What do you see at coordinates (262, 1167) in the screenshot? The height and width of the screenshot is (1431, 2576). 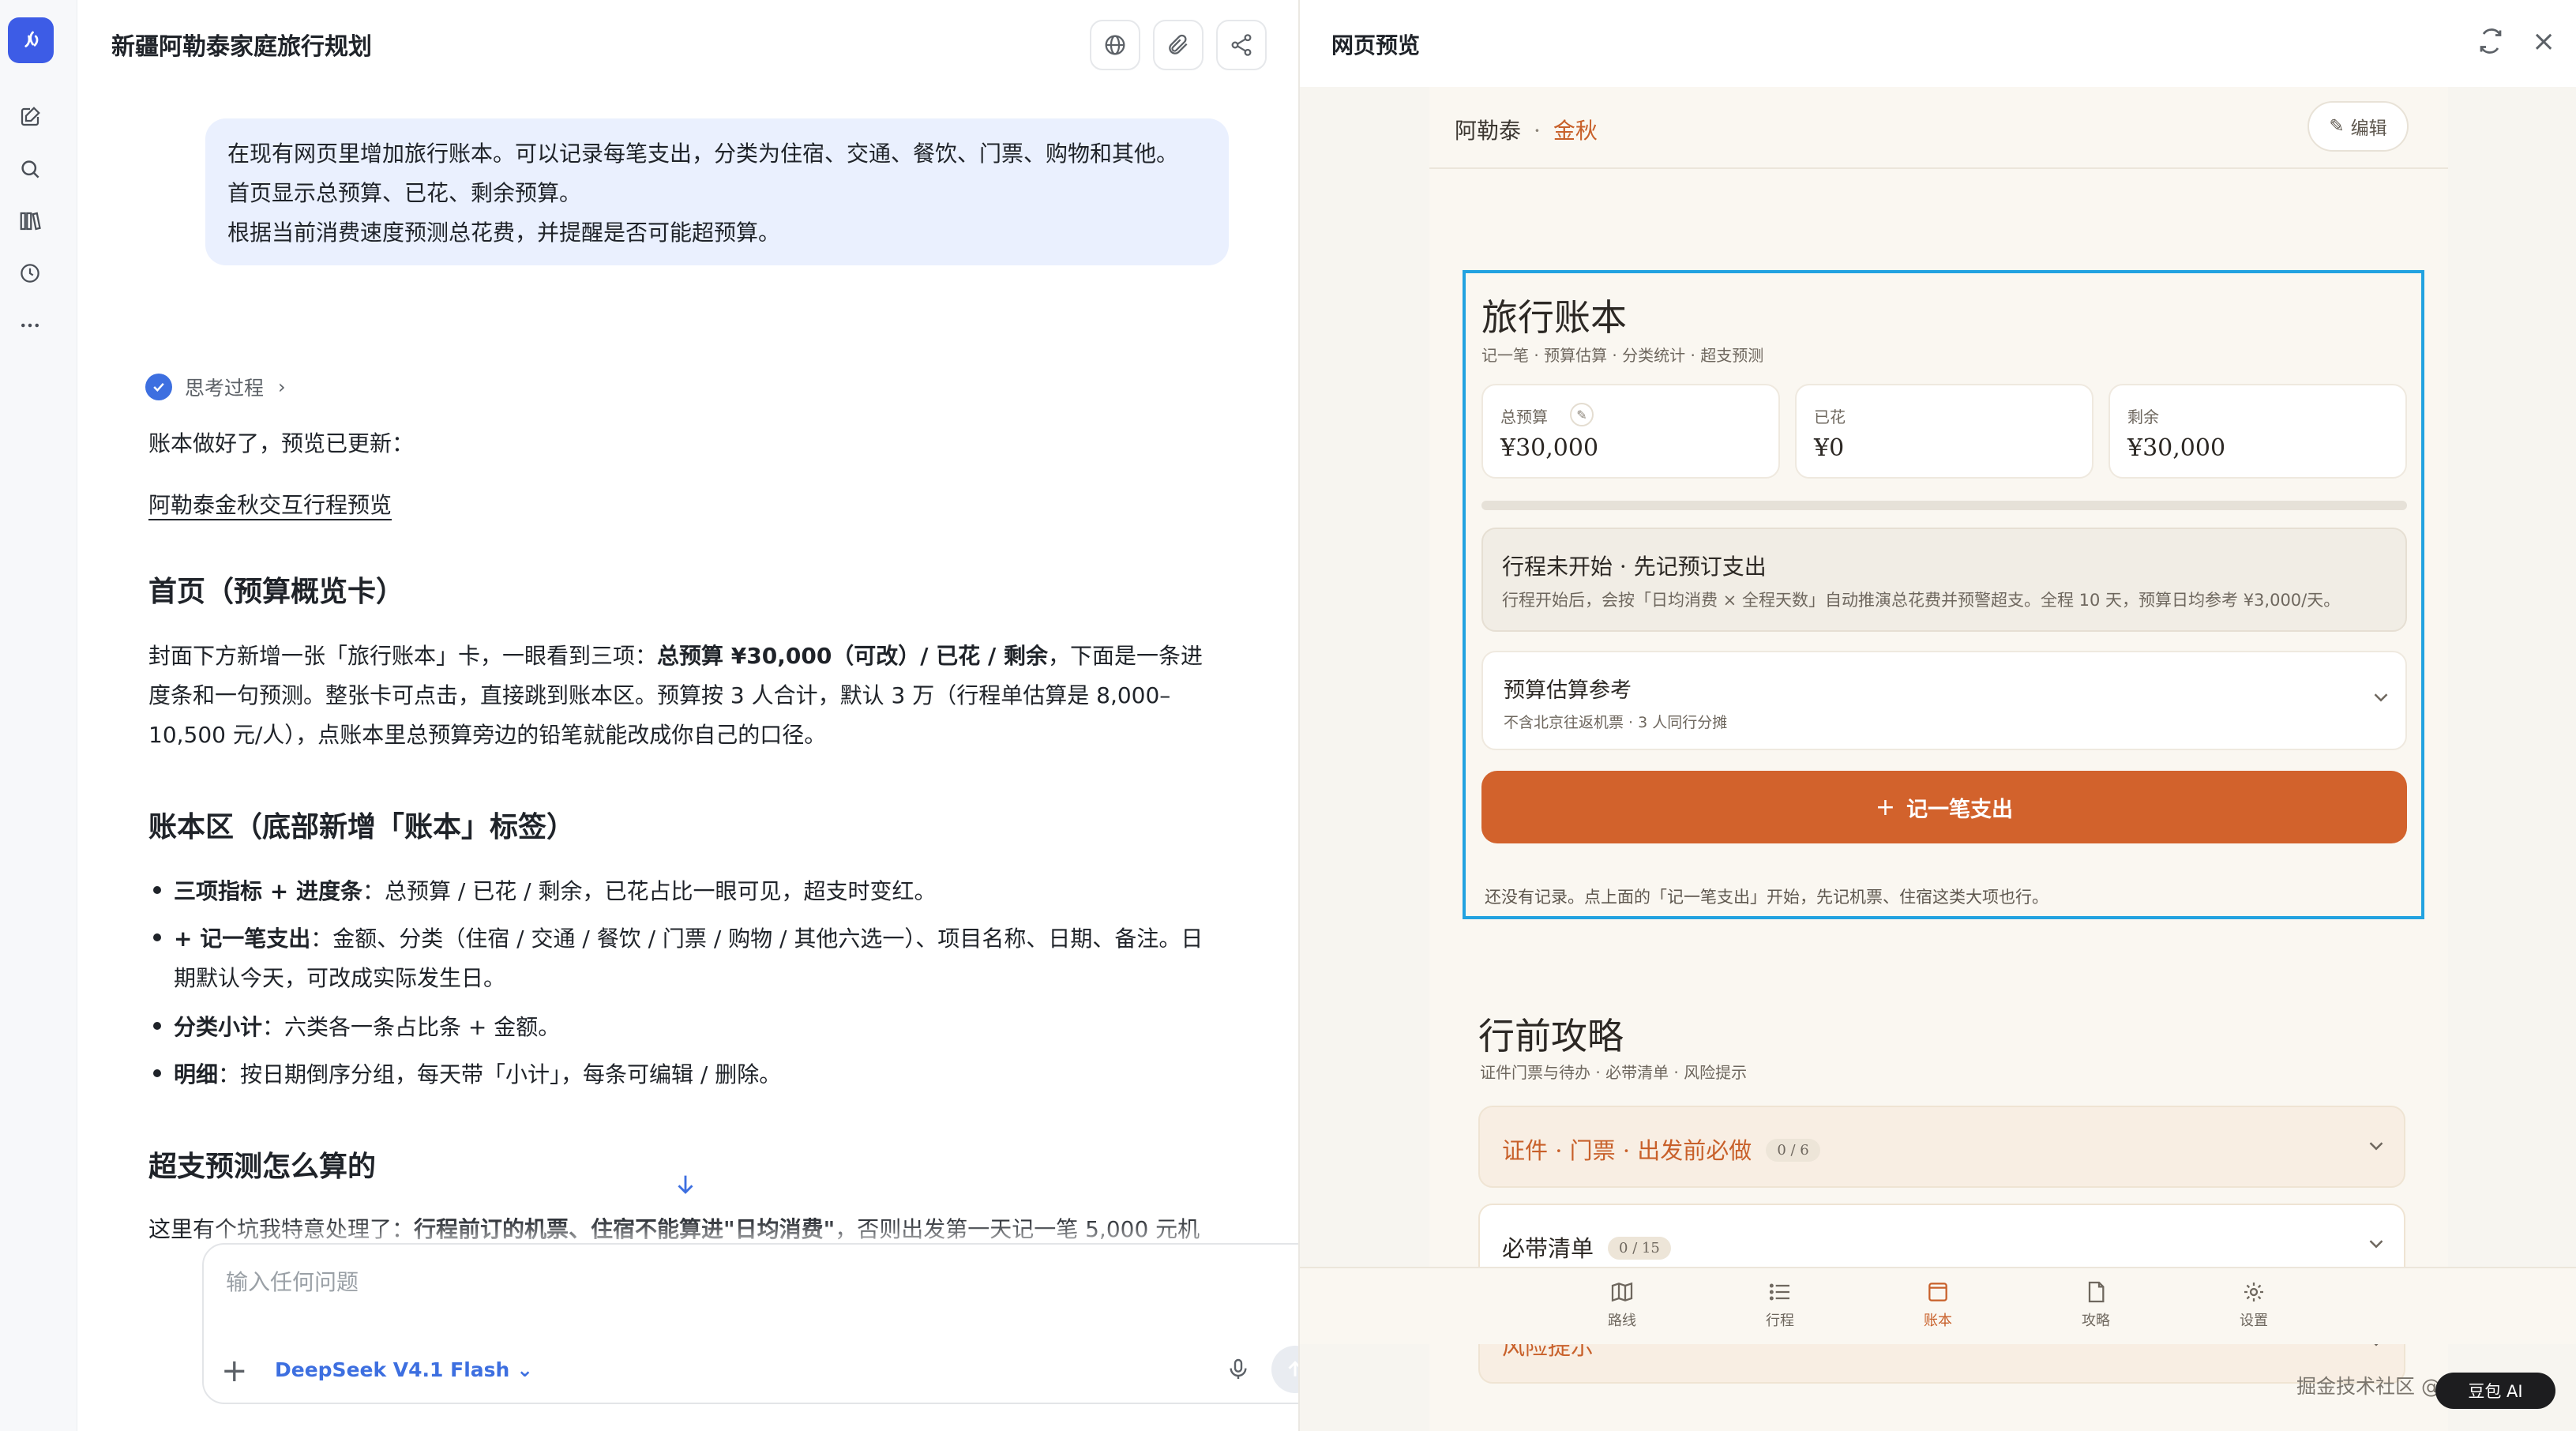 I see `section-heading: 超支预测怎么算的` at bounding box center [262, 1167].